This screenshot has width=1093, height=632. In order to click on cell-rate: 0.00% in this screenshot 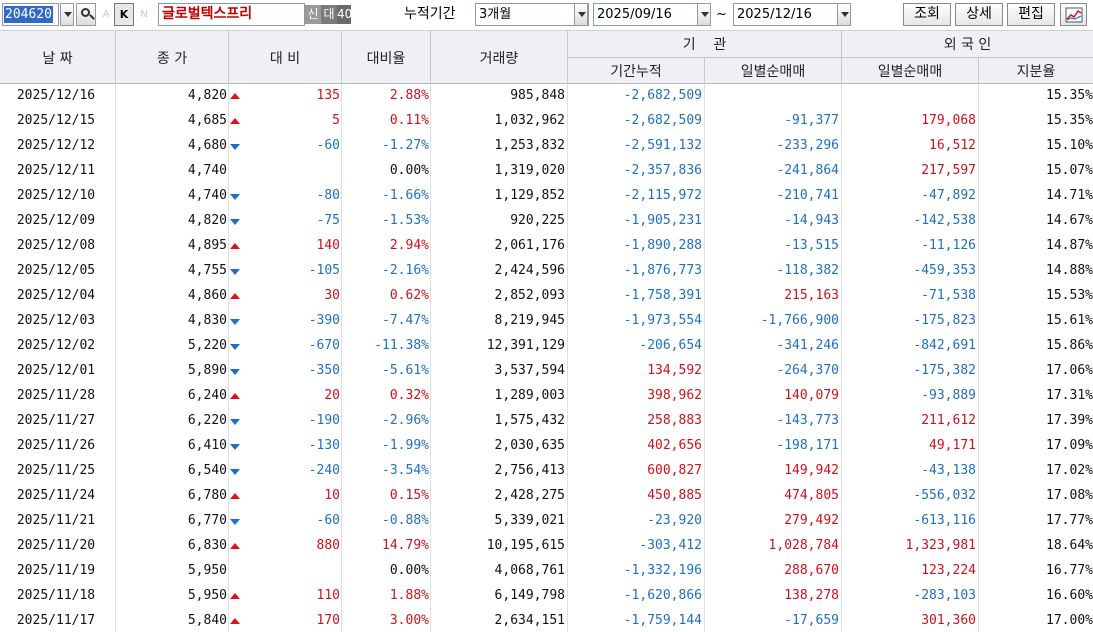, I will do `click(409, 570)`.